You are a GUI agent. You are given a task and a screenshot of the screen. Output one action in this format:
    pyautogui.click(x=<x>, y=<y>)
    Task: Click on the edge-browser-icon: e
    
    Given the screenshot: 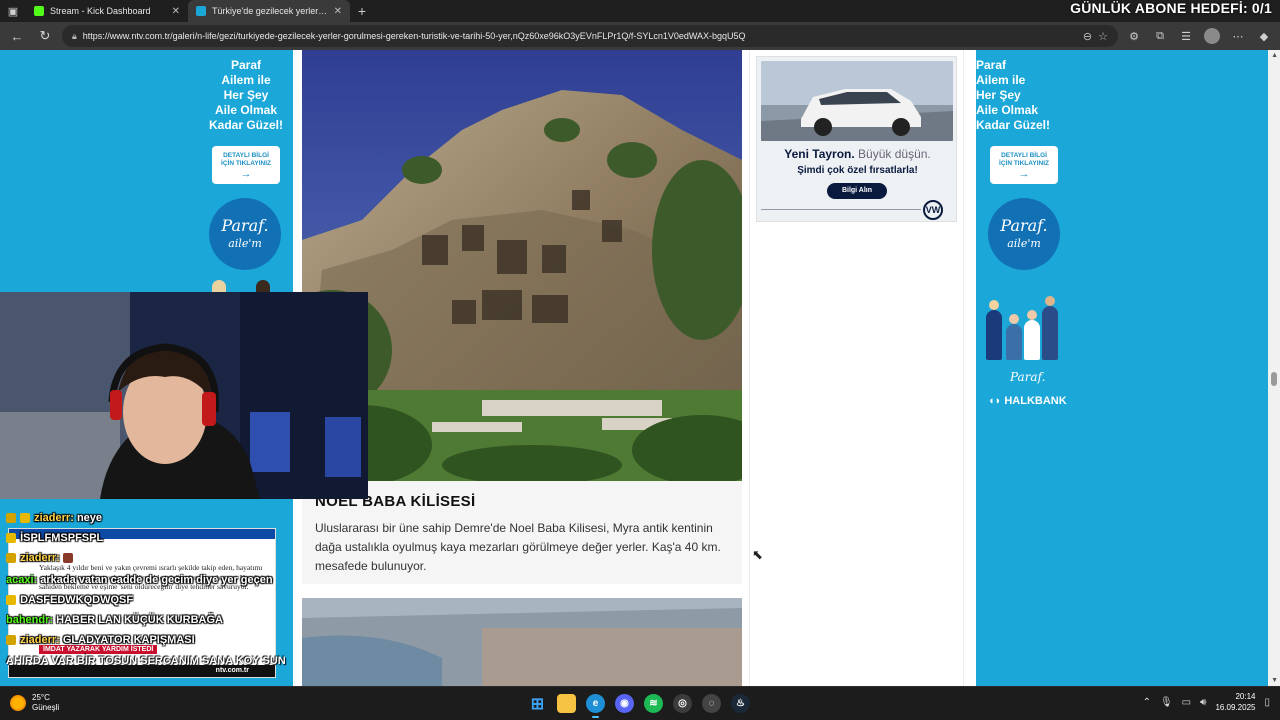 What is the action you would take?
    pyautogui.click(x=595, y=706)
    